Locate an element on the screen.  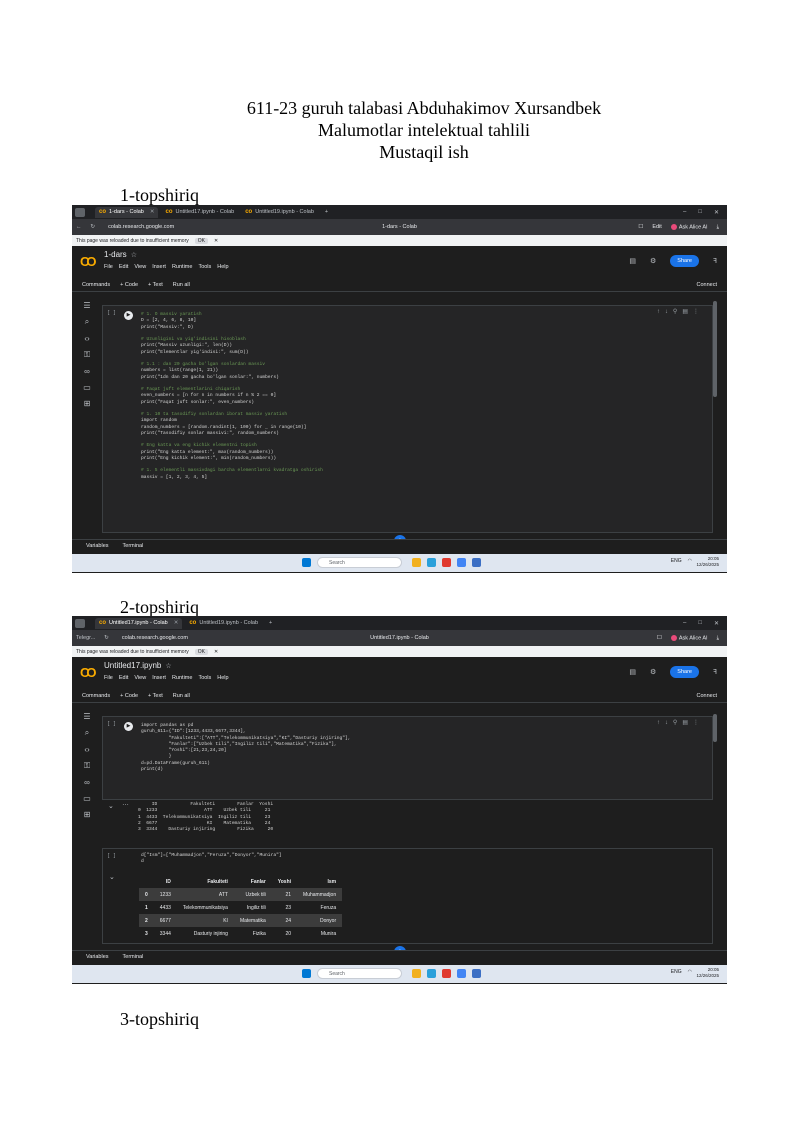
comment-icon: ▤ is located at coordinates (632, 672).